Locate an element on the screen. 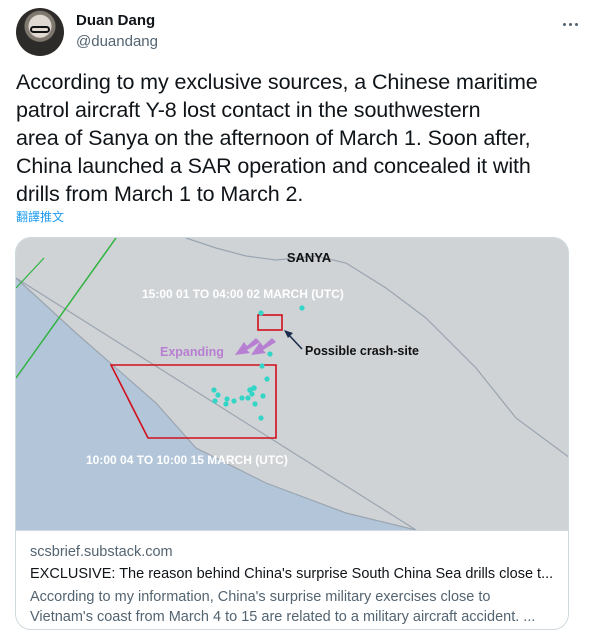 The image size is (600, 630). map-crash-site-label: Possible crash-site is located at coordinates (362, 351).